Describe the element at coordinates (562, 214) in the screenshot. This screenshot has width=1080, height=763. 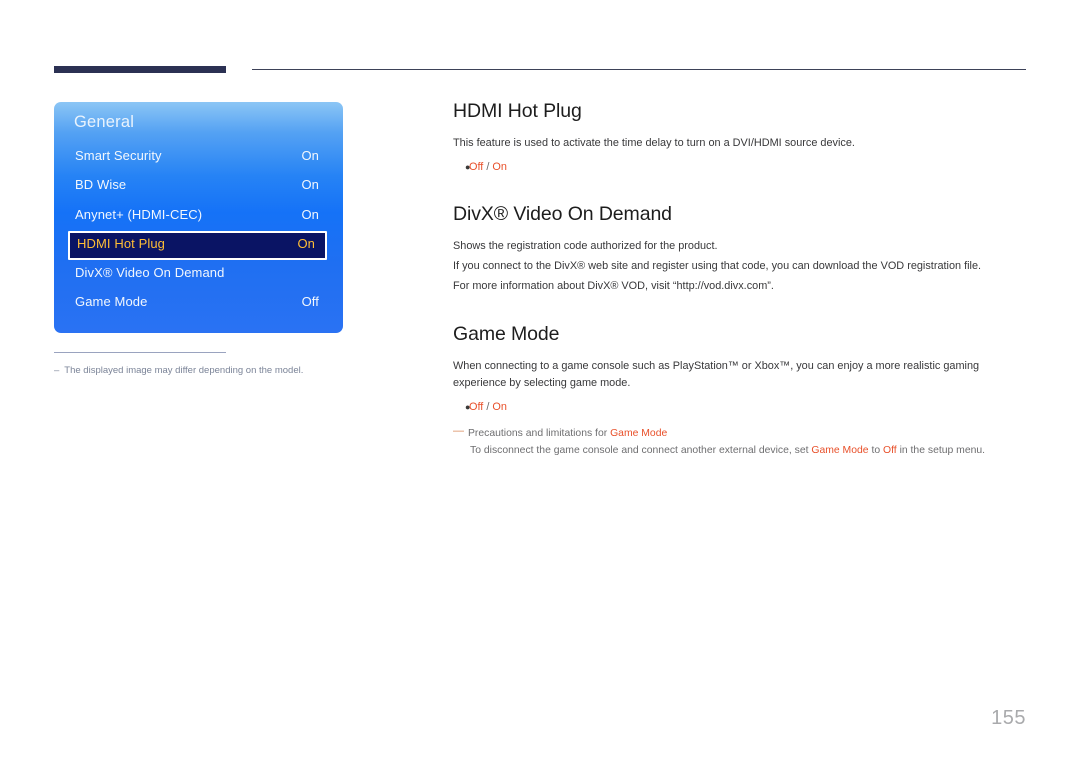
I see `section-title-divx-video-on-demand: DivX® Video On Demand` at that location.